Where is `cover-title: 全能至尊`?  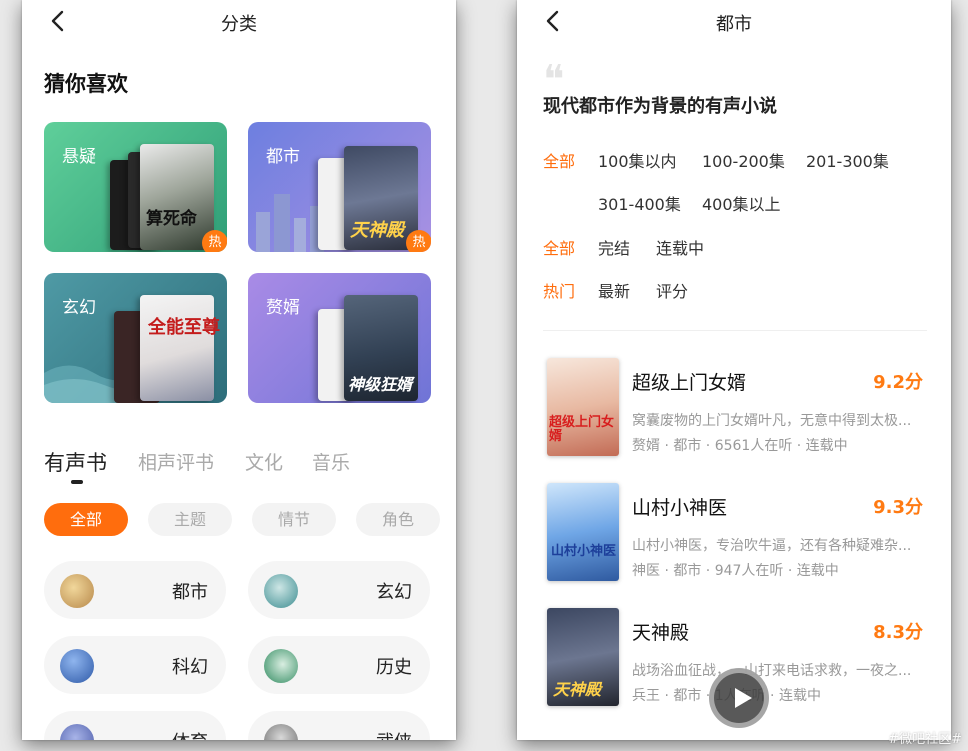
cover-title: 全能至尊 is located at coordinates (184, 327).